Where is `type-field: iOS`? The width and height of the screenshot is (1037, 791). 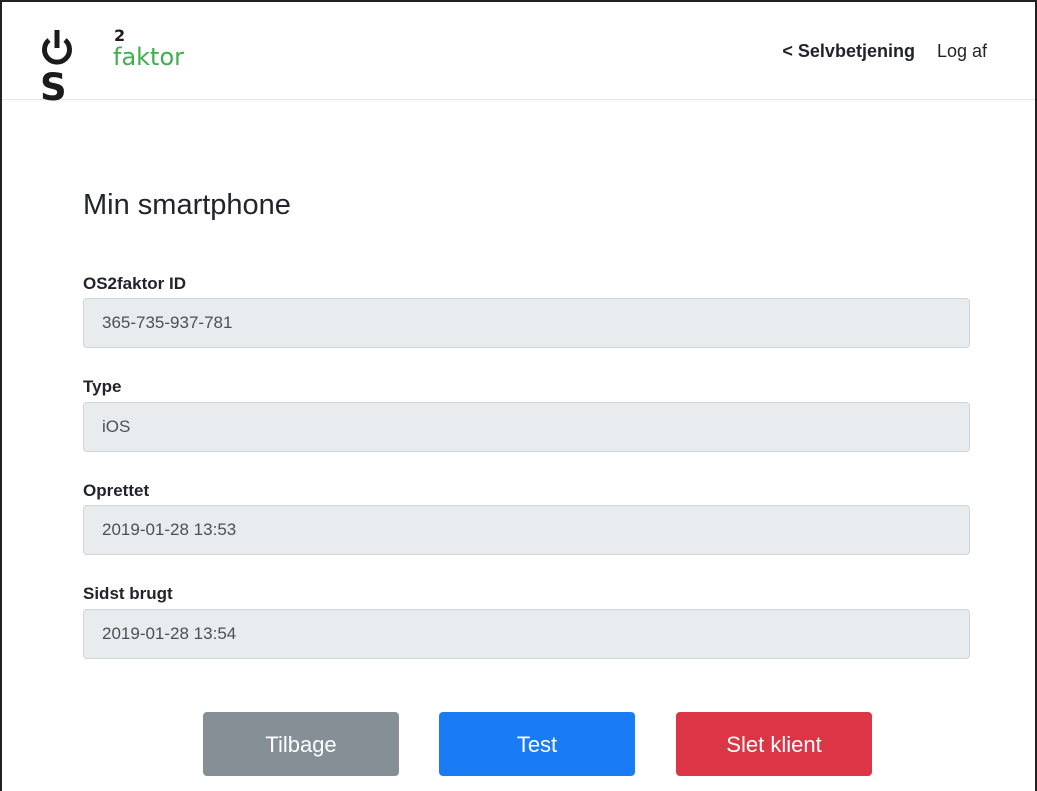 type-field: iOS is located at coordinates (526, 427).